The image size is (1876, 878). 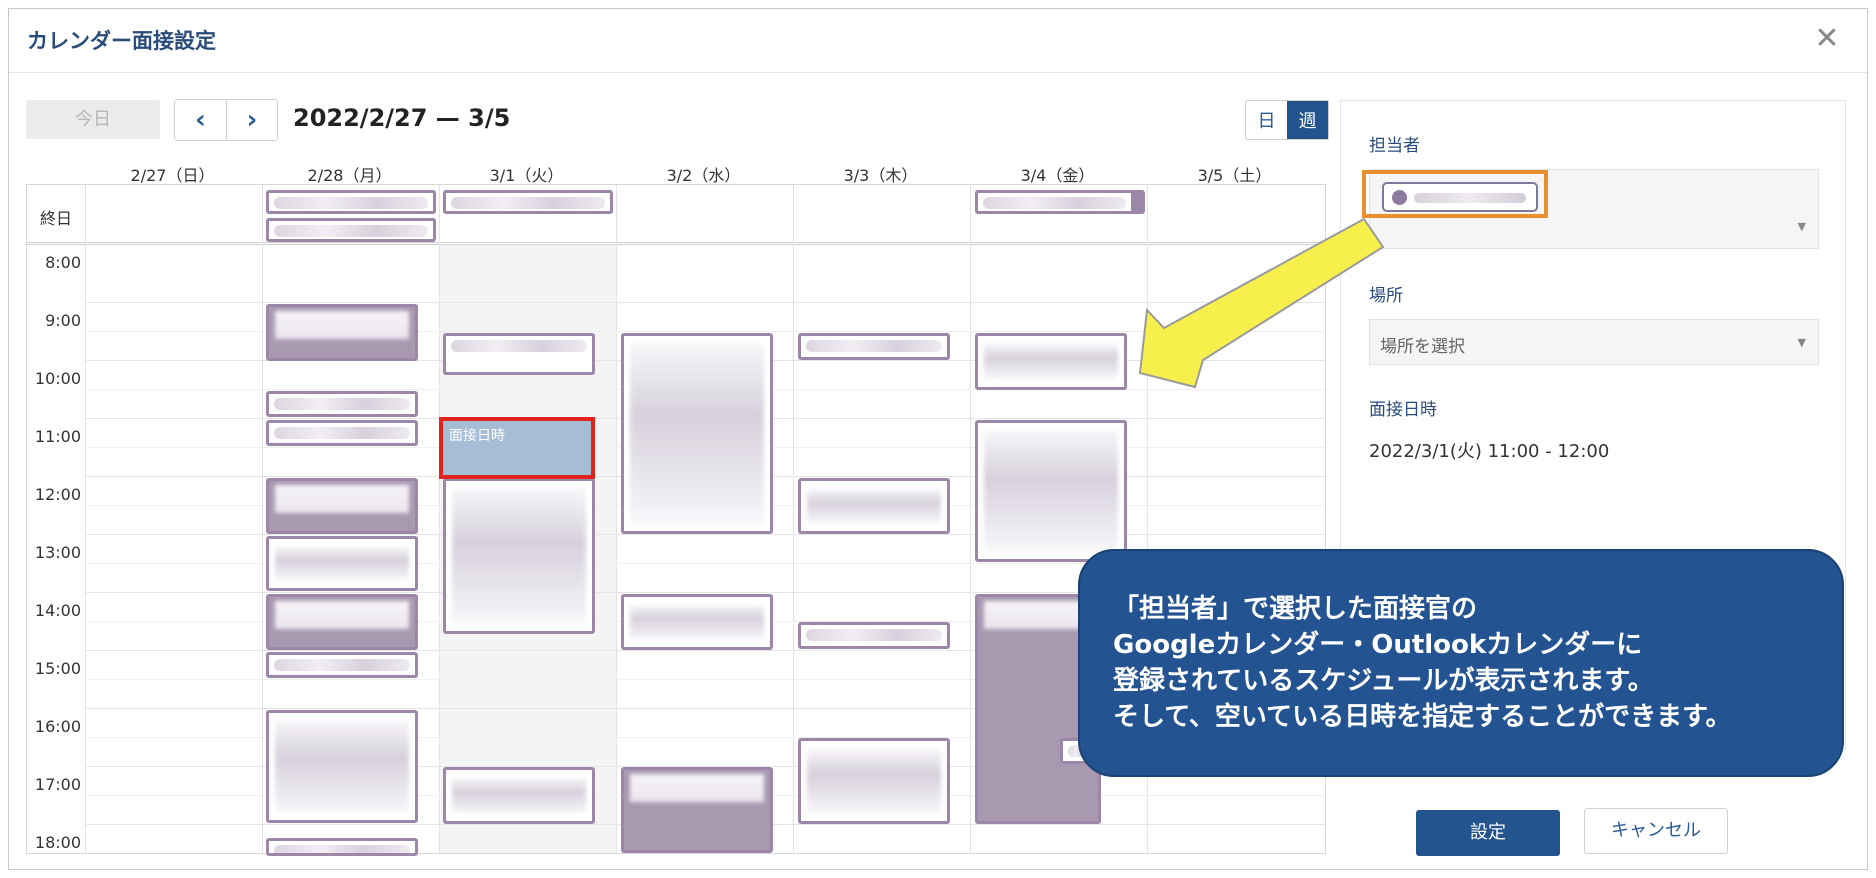 What do you see at coordinates (1307, 120) in the screenshot?
I see `view-week-button: 週` at bounding box center [1307, 120].